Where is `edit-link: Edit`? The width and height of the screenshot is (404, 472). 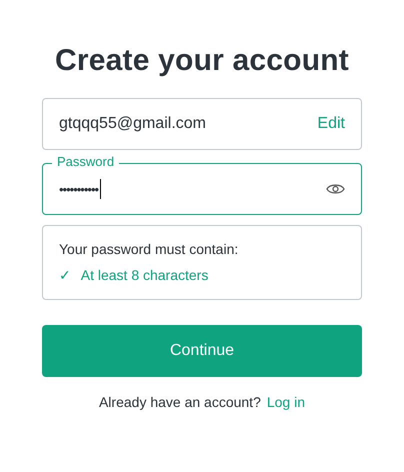
edit-link: Edit is located at coordinates (331, 124).